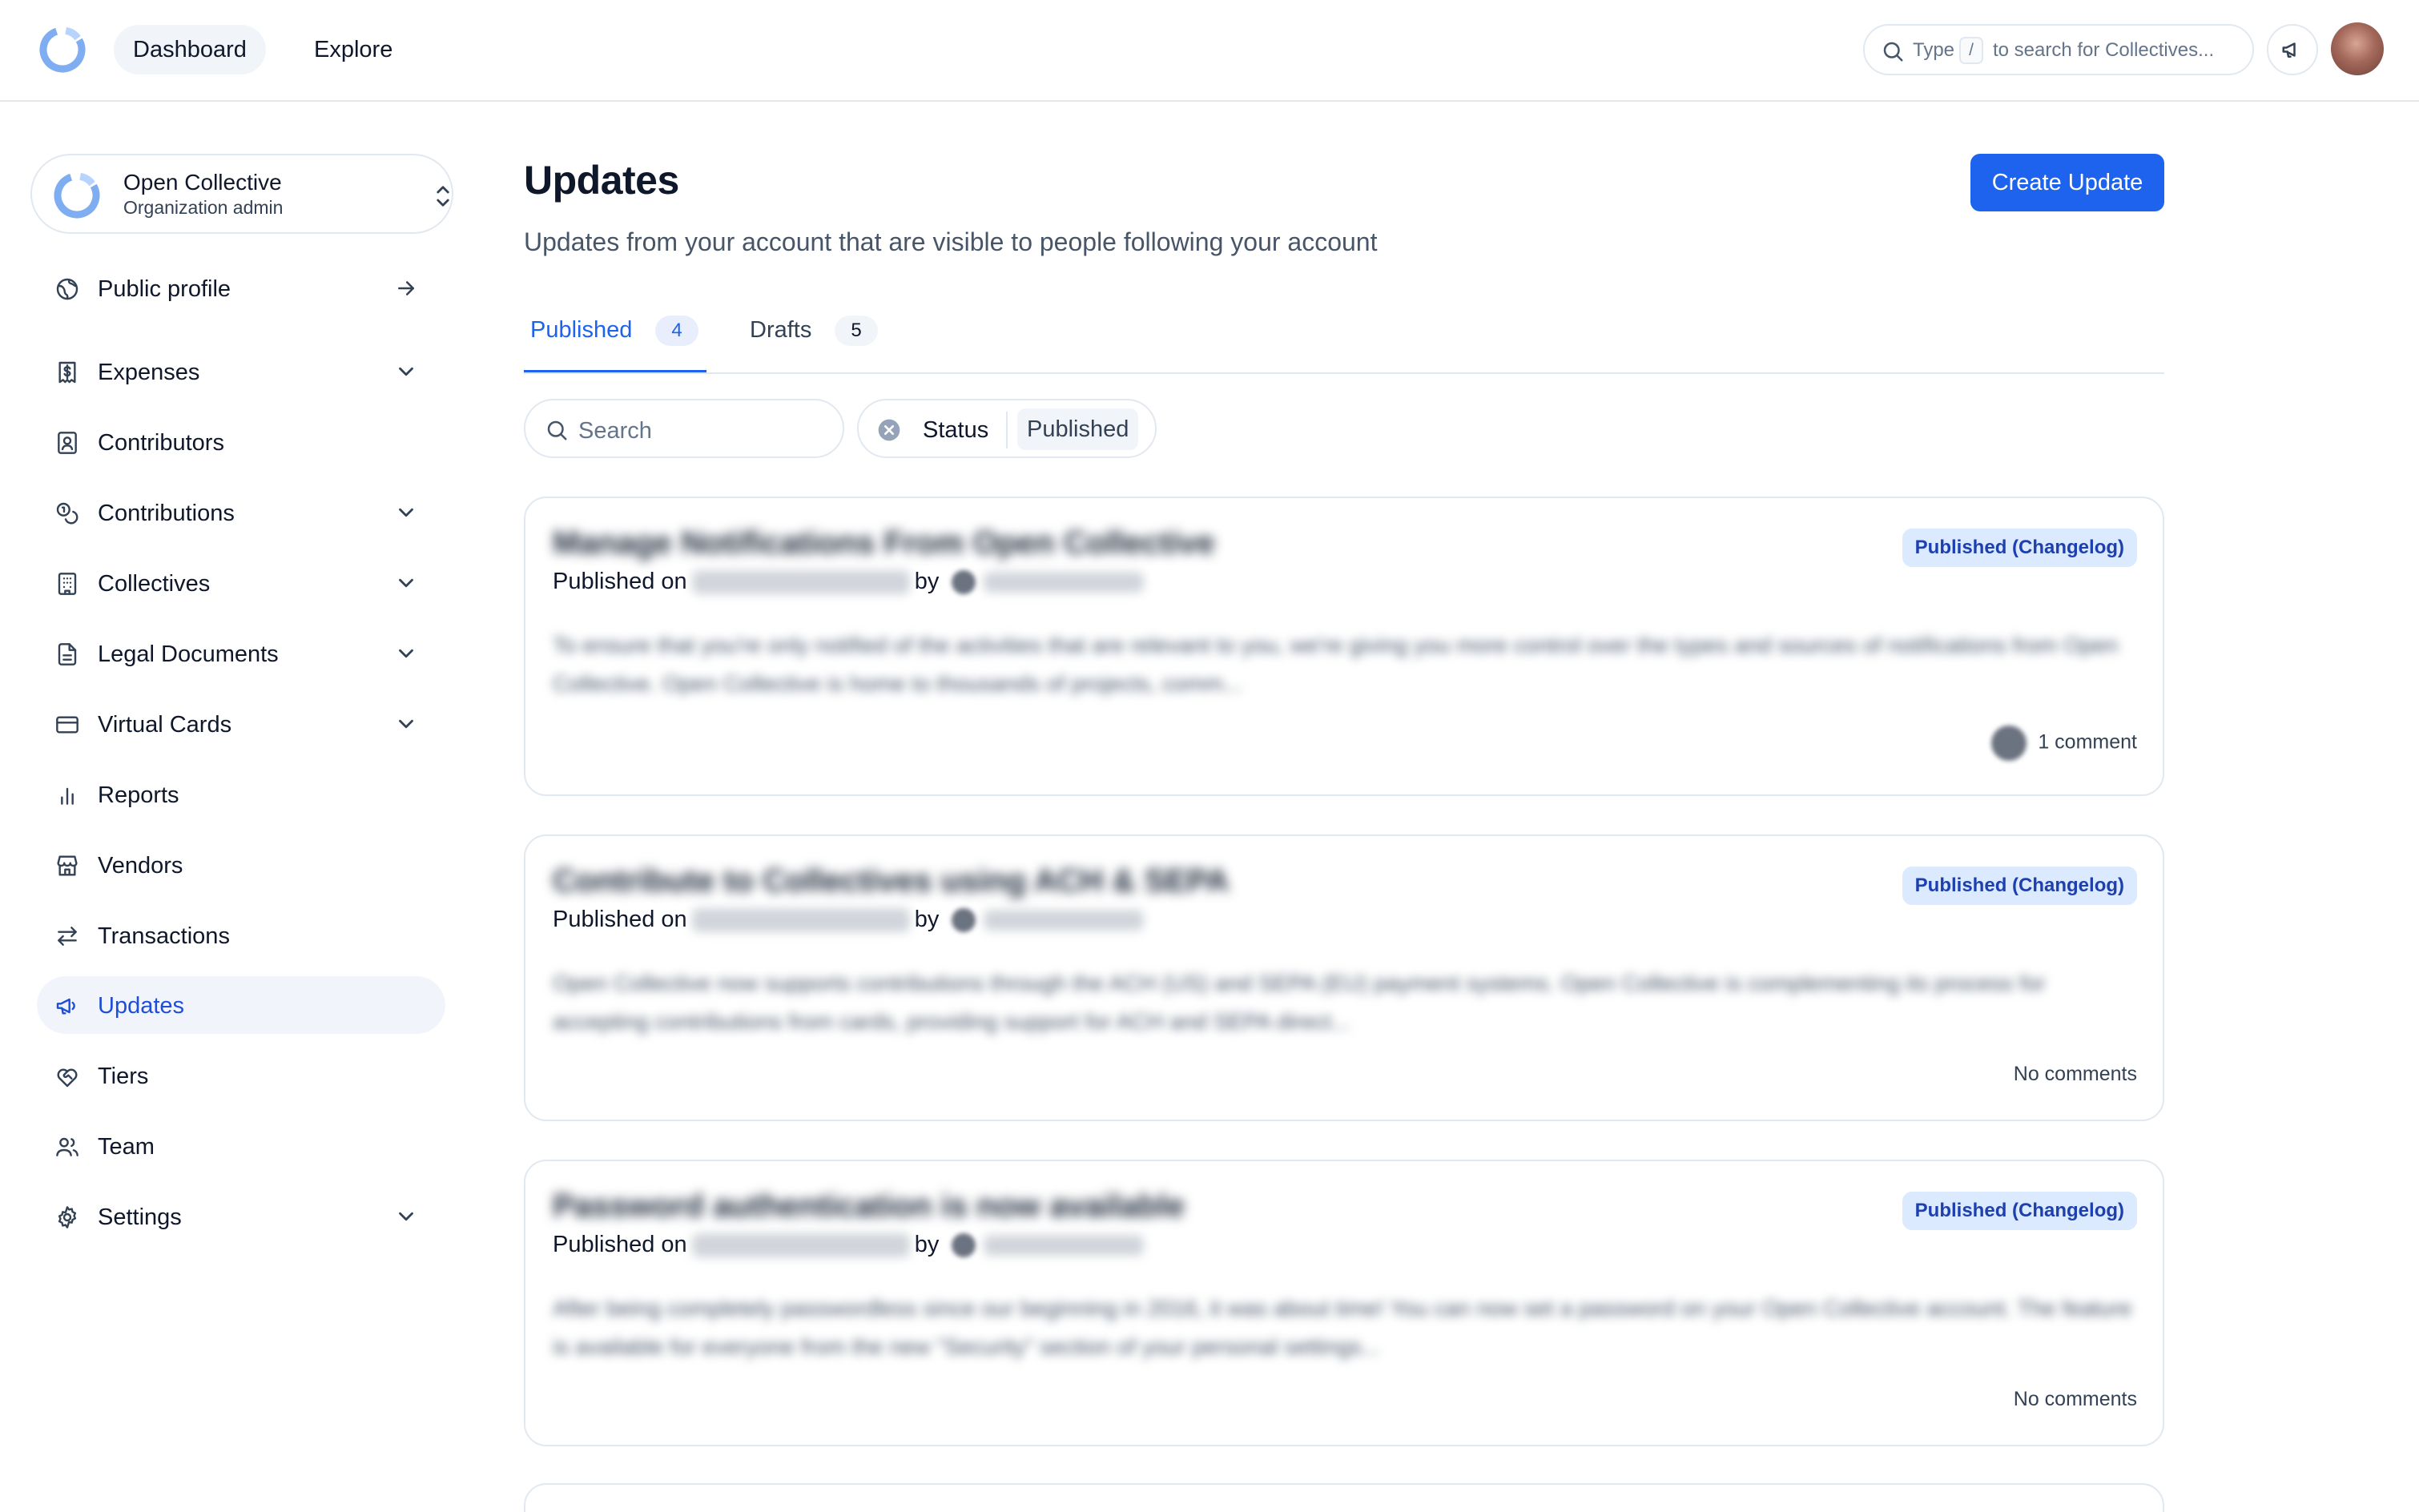 Image resolution: width=2419 pixels, height=1512 pixels. Describe the element at coordinates (781, 330) in the screenshot. I see `tab-label: Drafts` at that location.